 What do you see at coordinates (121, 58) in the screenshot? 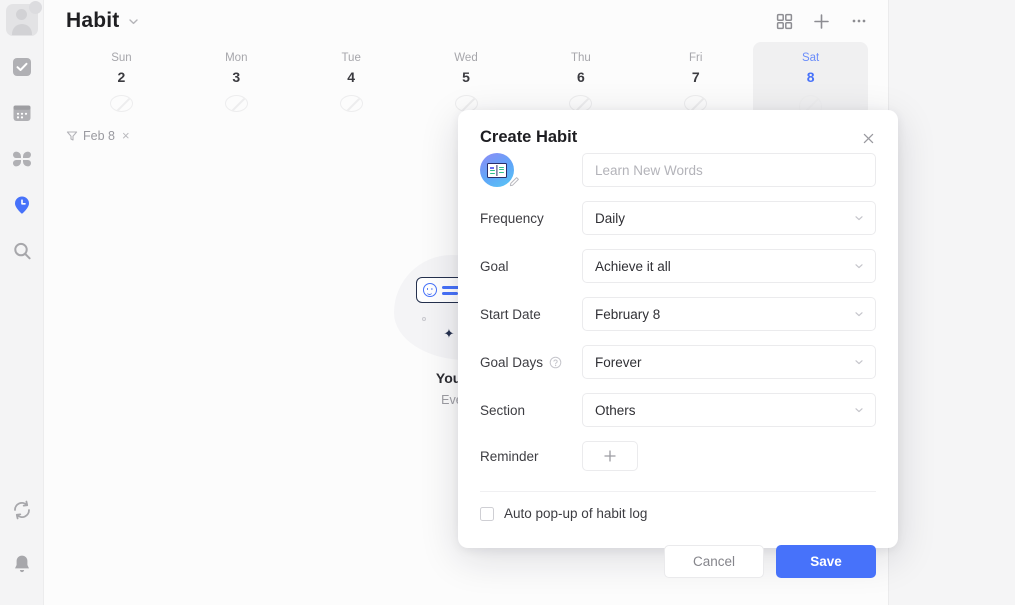
I see `day-of-week: Sun` at bounding box center [121, 58].